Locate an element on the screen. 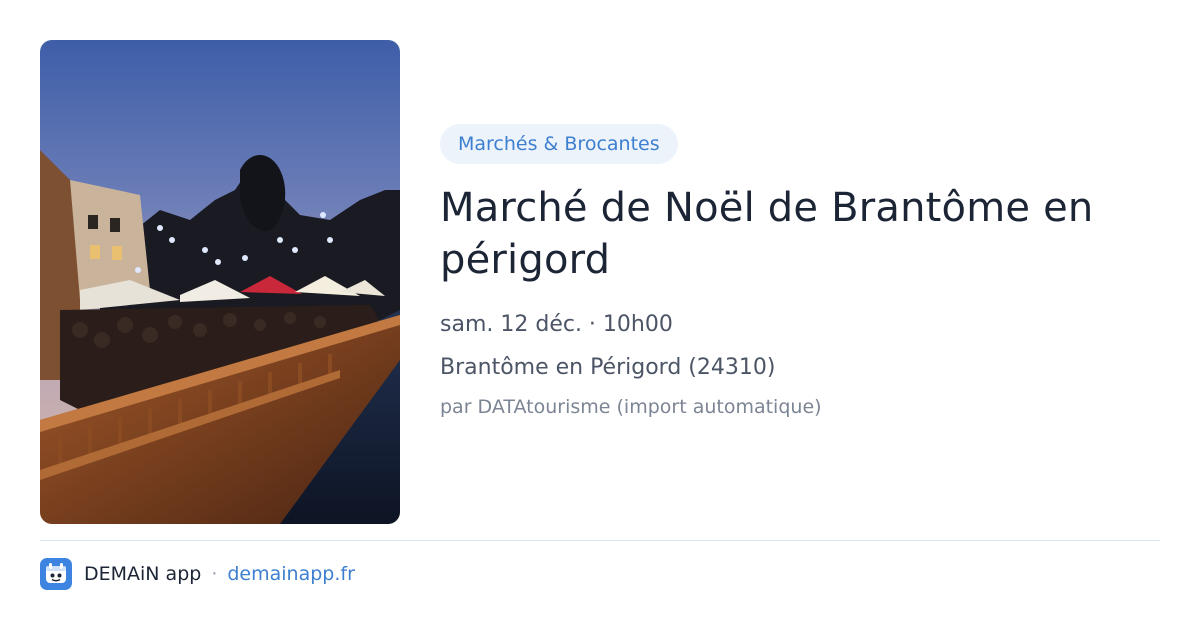 The image size is (1200, 630). footer: DEMAiN app · demainapp.fr is located at coordinates (197, 574).